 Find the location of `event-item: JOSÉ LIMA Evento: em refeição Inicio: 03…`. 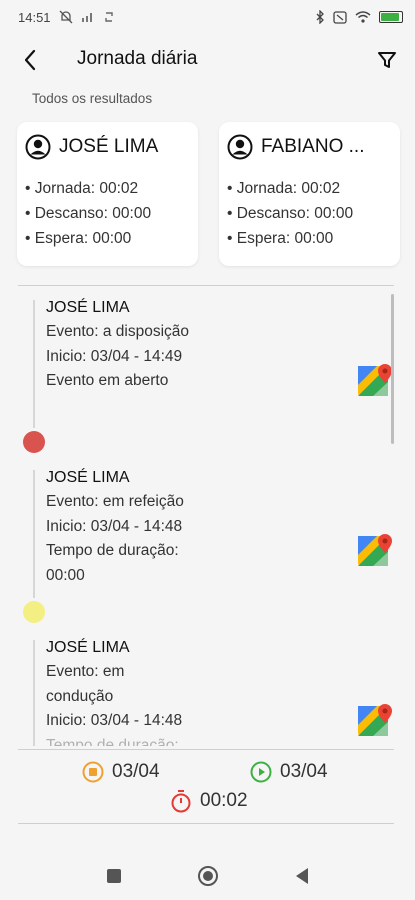

event-item: JOSÉ LIMA Evento: em refeição Inicio: 03… is located at coordinates (196, 527).